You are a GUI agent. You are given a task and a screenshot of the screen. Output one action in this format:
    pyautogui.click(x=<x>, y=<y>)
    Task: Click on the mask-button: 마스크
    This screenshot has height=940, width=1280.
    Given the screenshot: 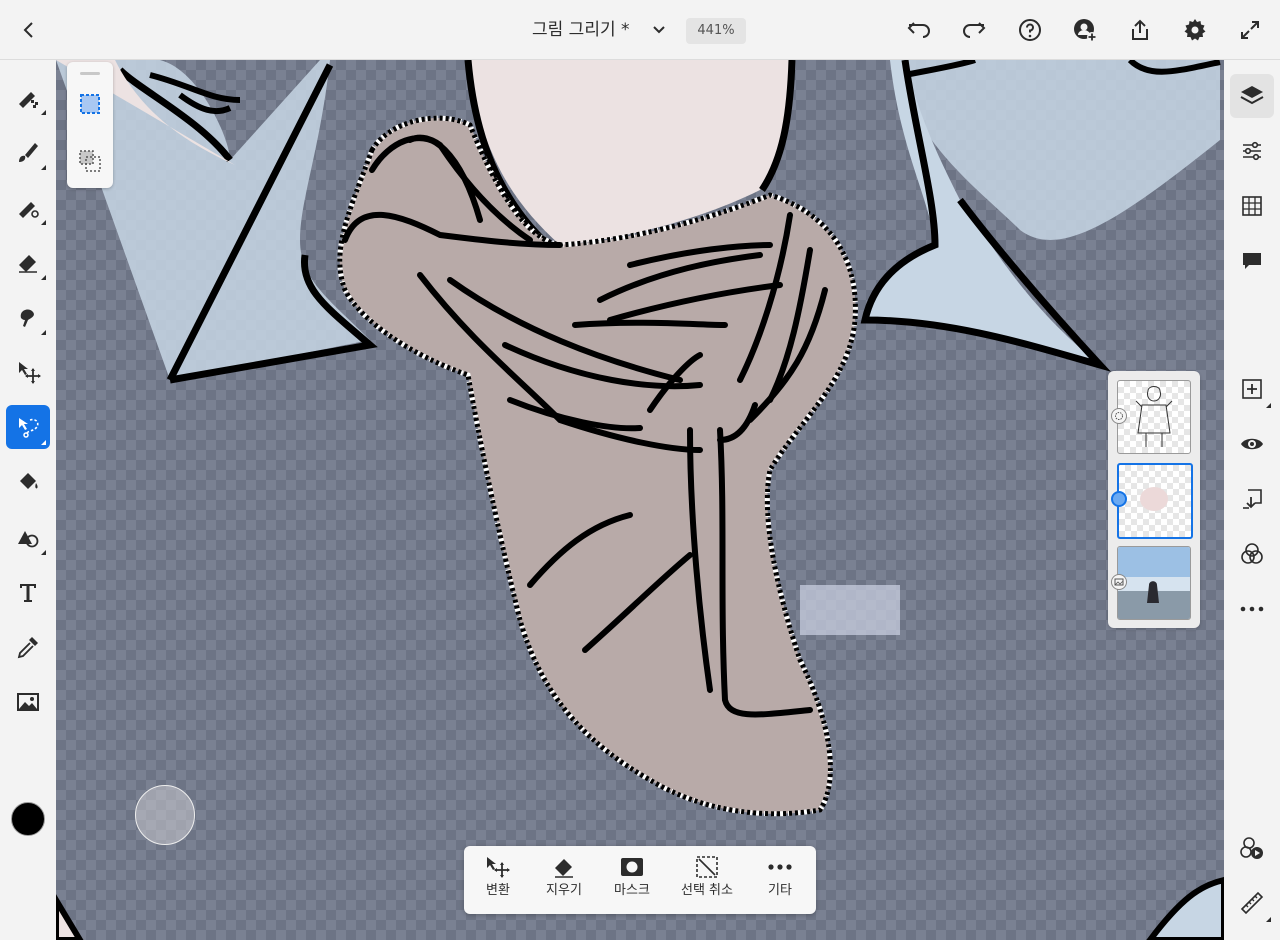 What is the action you would take?
    pyautogui.click(x=632, y=880)
    